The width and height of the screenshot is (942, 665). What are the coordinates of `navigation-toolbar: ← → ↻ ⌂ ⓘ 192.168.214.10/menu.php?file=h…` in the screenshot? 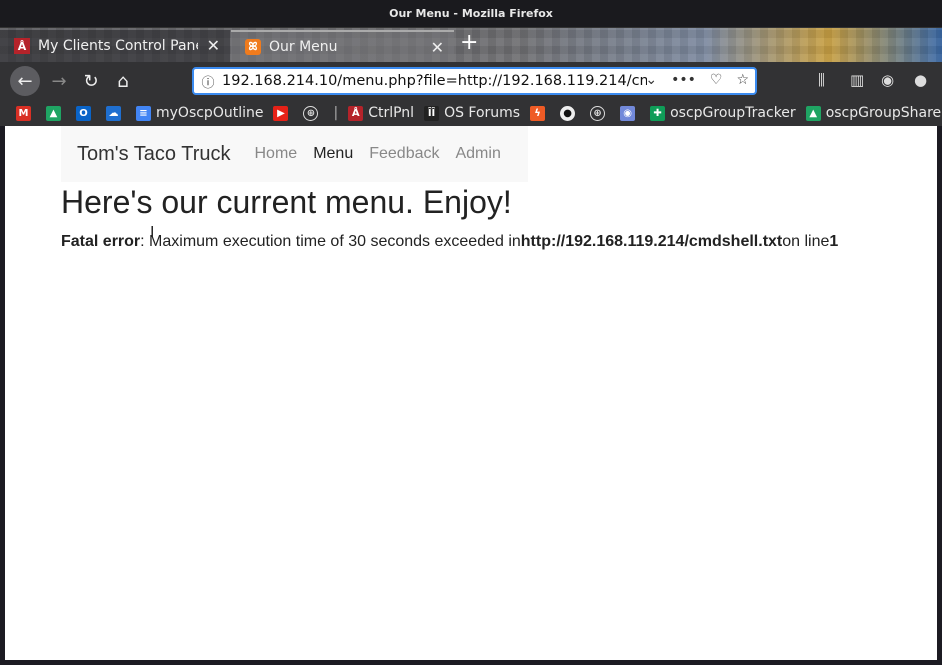 It's located at (471, 81).